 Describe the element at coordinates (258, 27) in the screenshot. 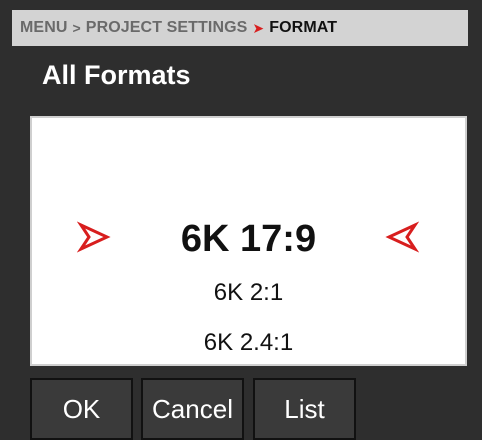

I see `breadcrumb-current-arrow-icon: ➤` at that location.